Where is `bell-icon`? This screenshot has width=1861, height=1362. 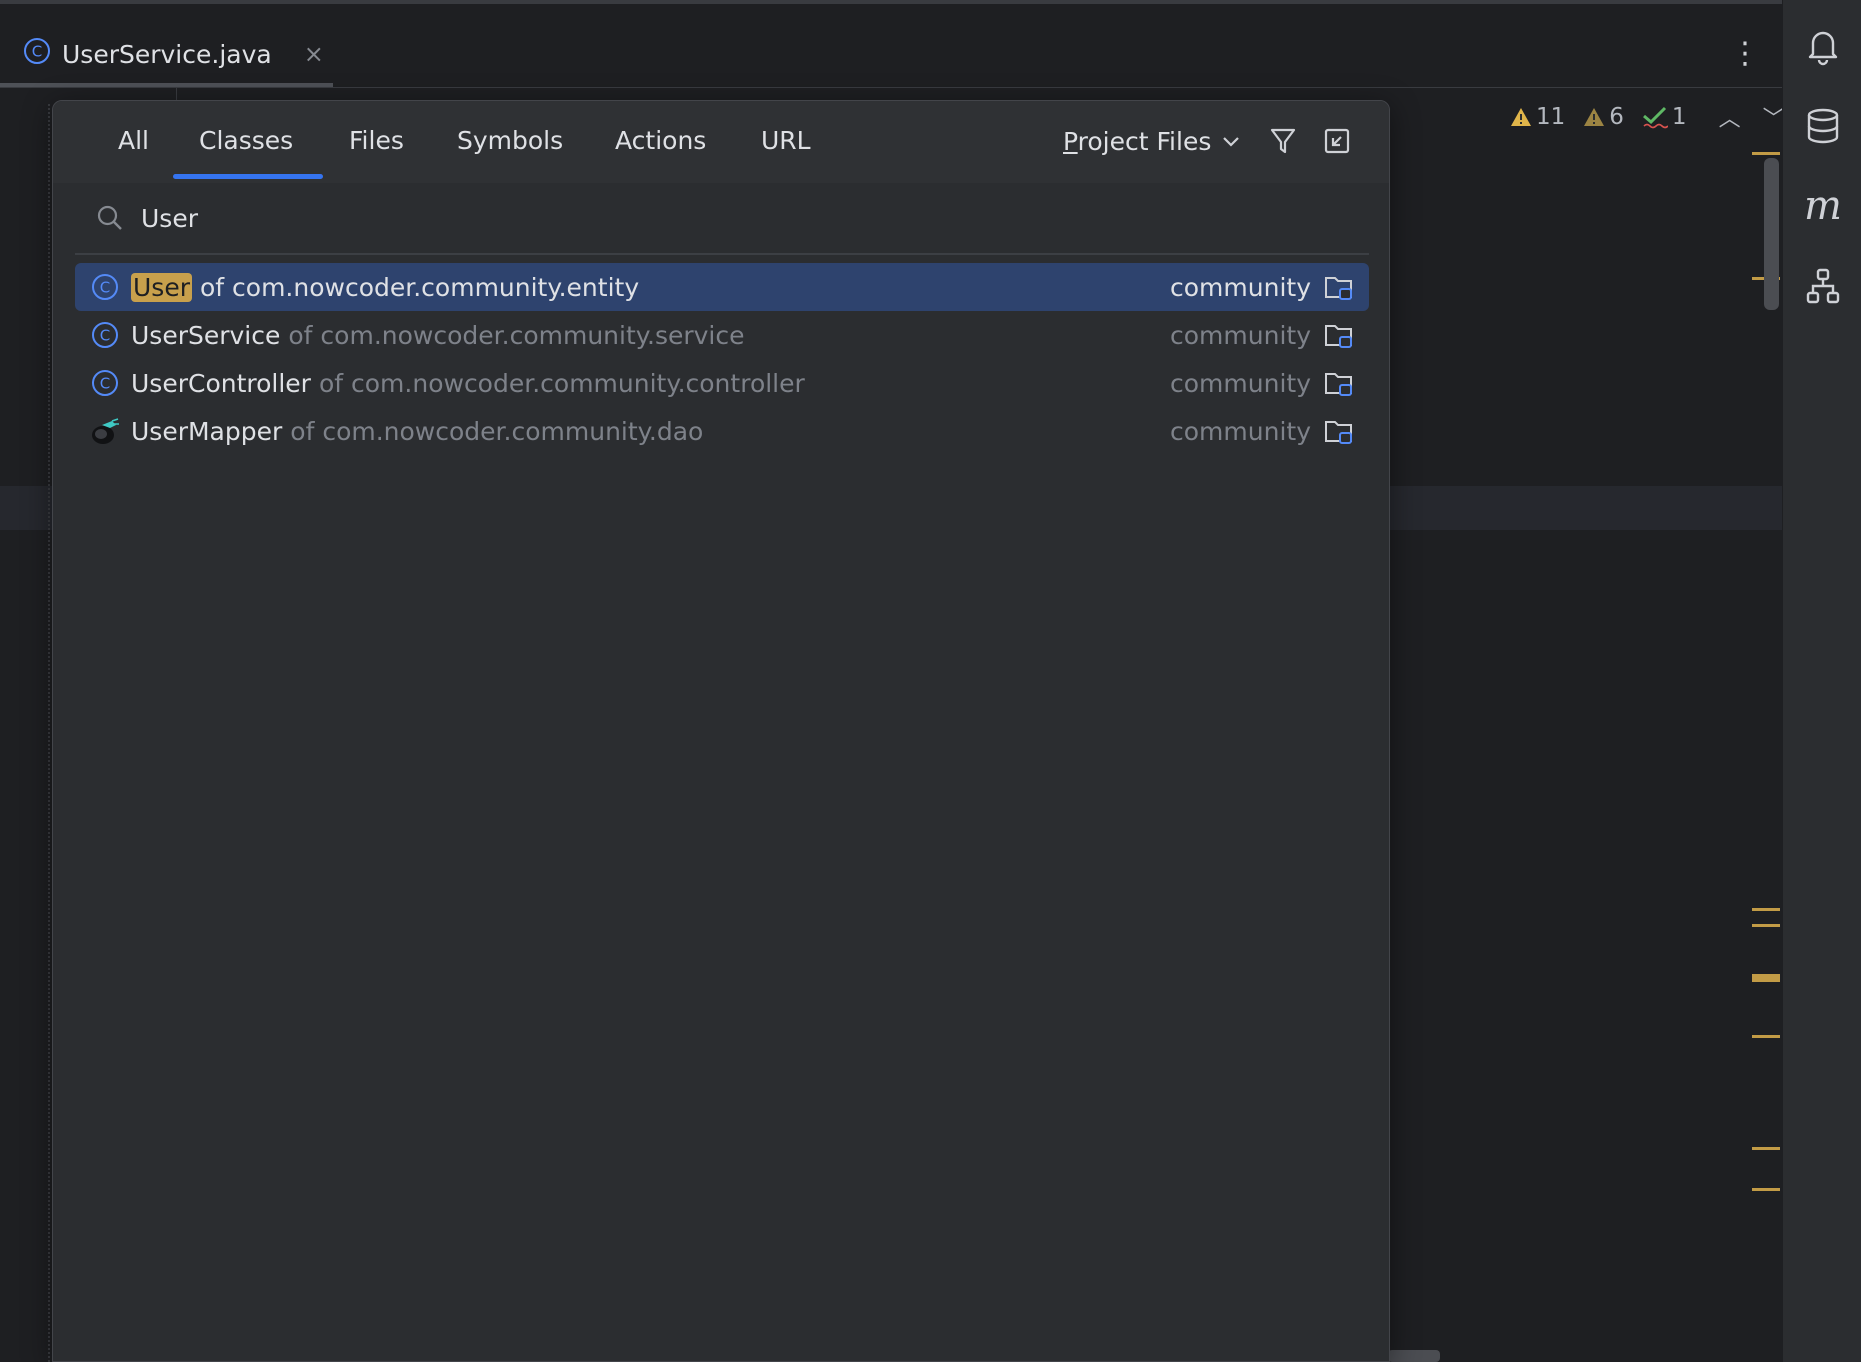 bell-icon is located at coordinates (1823, 46).